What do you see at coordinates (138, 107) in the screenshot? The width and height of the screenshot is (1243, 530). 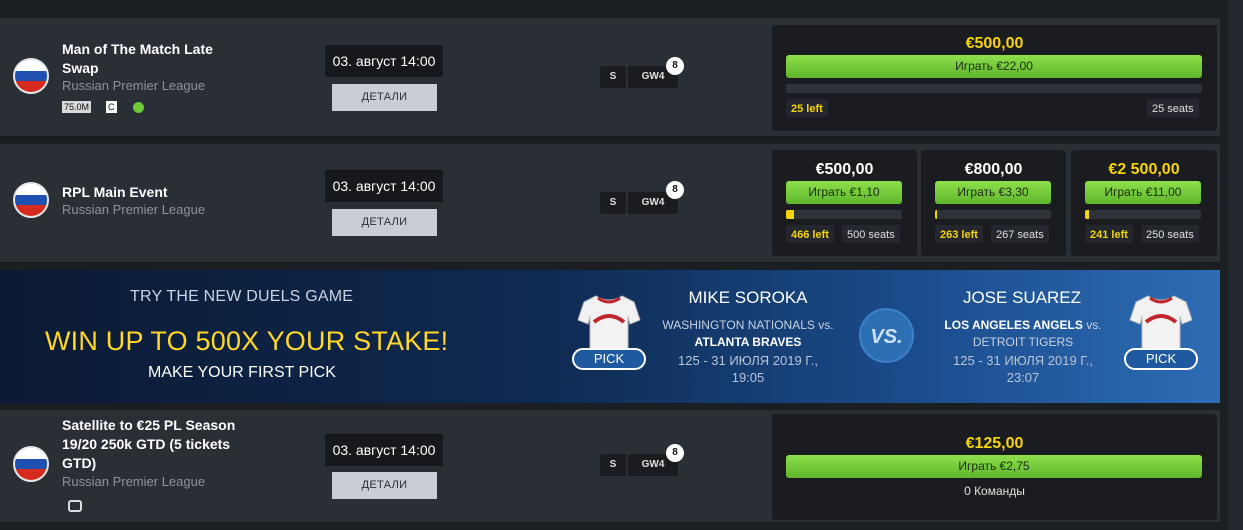 I see `live-icon` at bounding box center [138, 107].